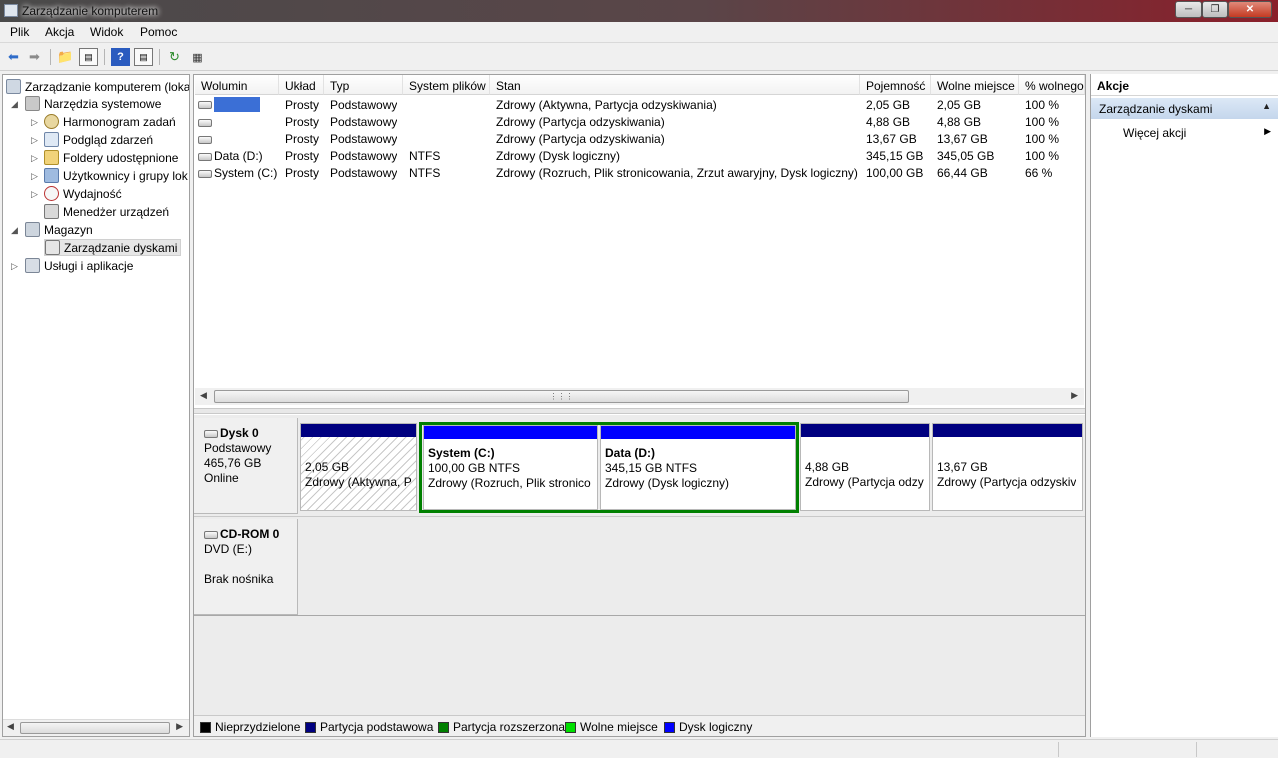 This screenshot has height=758, width=1278. What do you see at coordinates (197, 57) in the screenshot?
I see `properties-icon: ▦` at bounding box center [197, 57].